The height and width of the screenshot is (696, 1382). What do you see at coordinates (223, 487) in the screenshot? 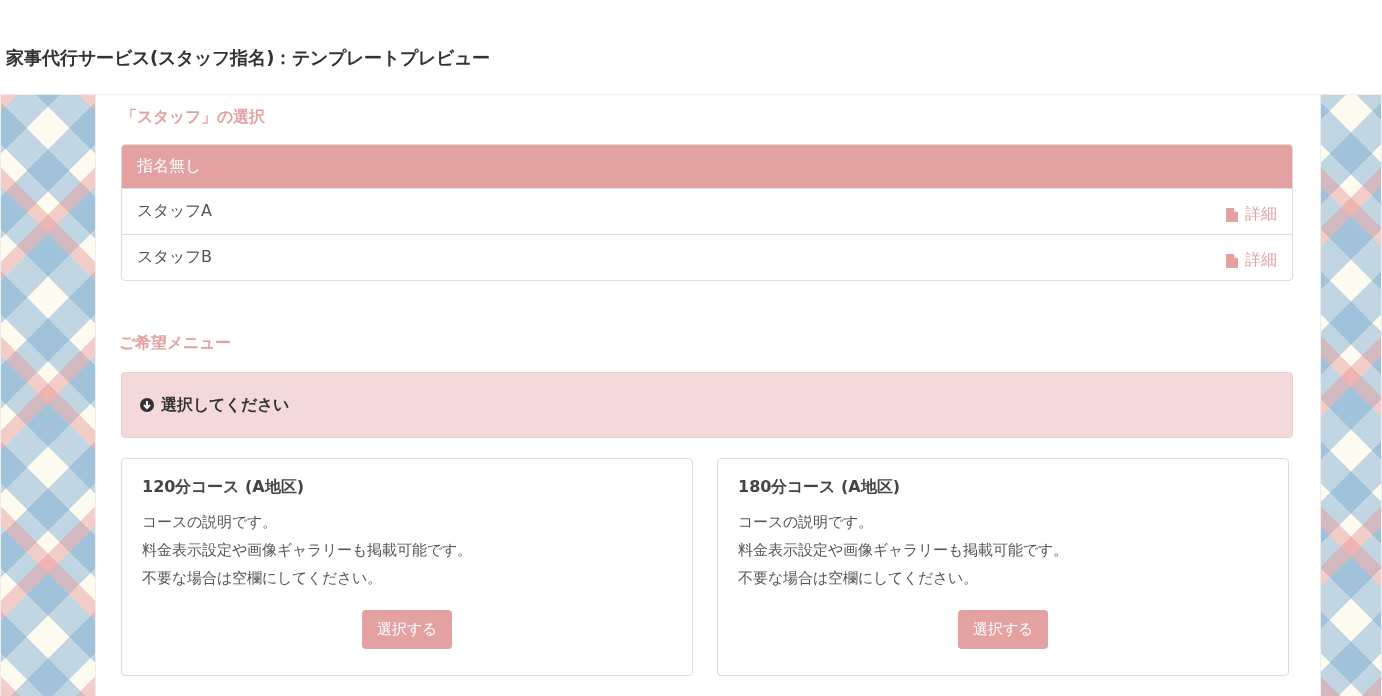
I see `course-title: 120分コース (A地区)` at bounding box center [223, 487].